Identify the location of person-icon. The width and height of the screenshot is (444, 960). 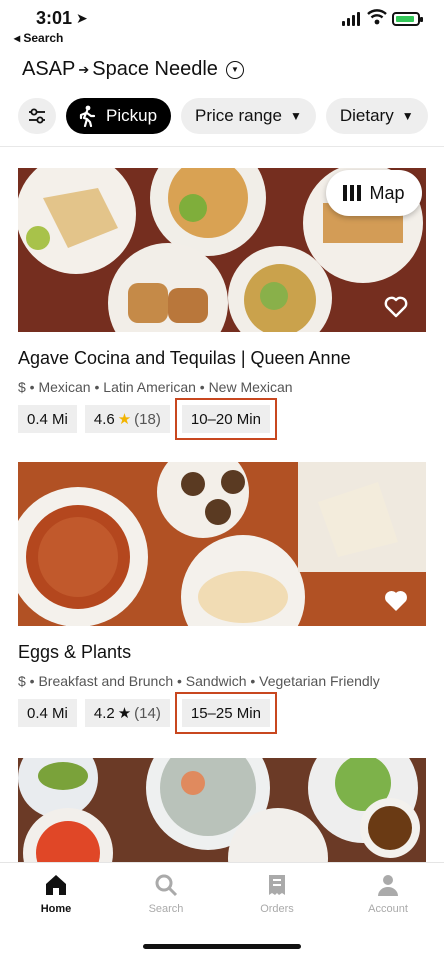
(388, 885).